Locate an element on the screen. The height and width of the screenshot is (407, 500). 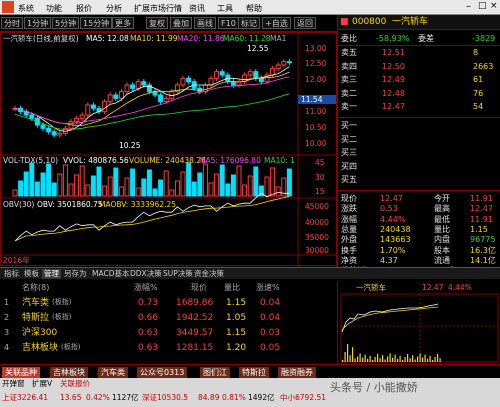
tb-add-watch: +自选 is located at coordinates (276, 23).